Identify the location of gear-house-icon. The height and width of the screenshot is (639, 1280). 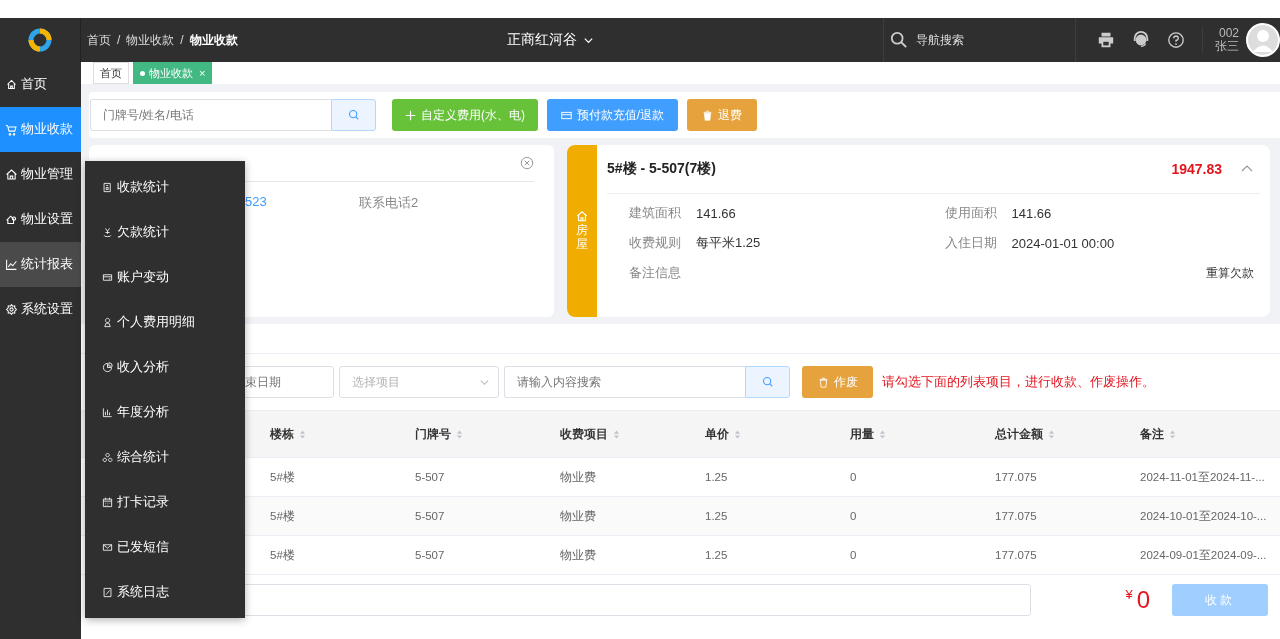
(11, 219).